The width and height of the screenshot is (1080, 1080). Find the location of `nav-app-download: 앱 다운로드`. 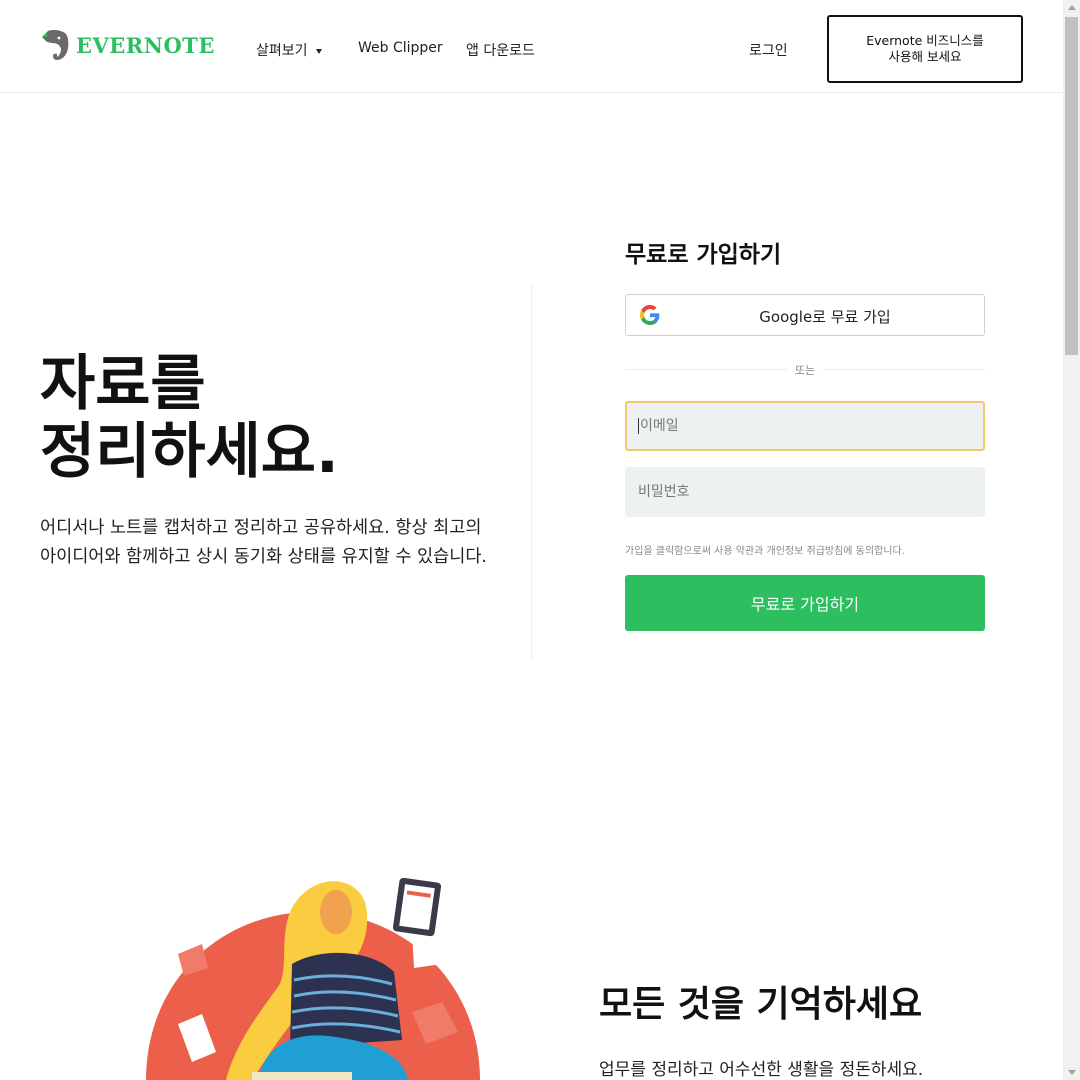

nav-app-download: 앱 다운로드 is located at coordinates (500, 50).